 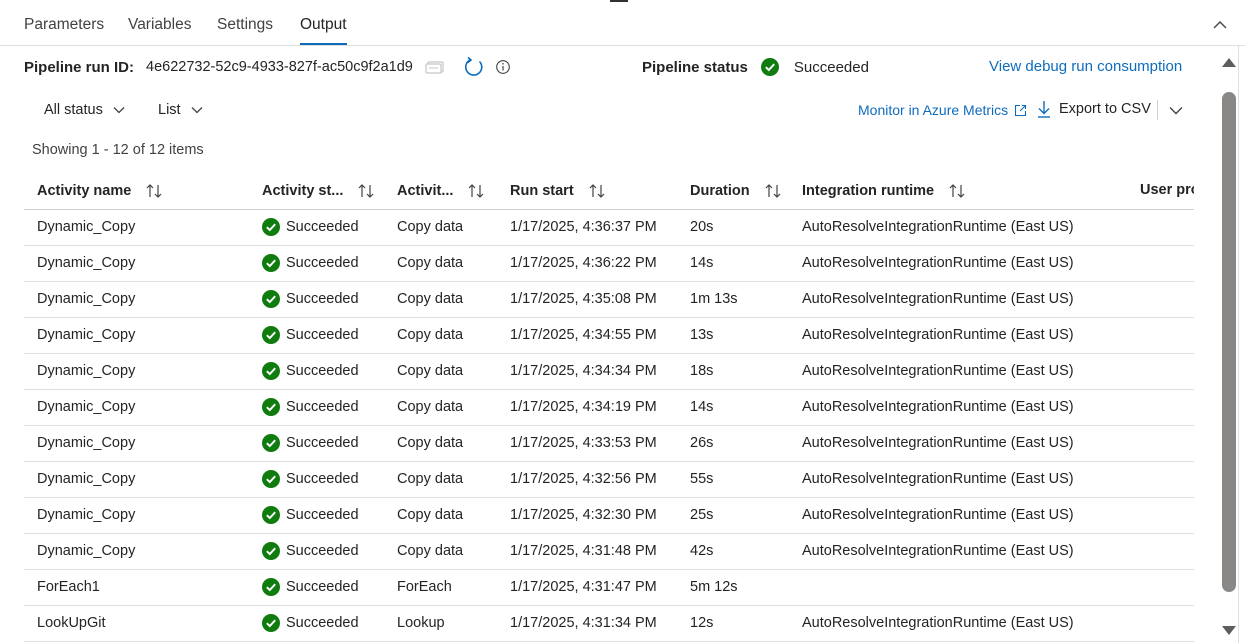 I want to click on view-filter-label: List, so click(x=169, y=110).